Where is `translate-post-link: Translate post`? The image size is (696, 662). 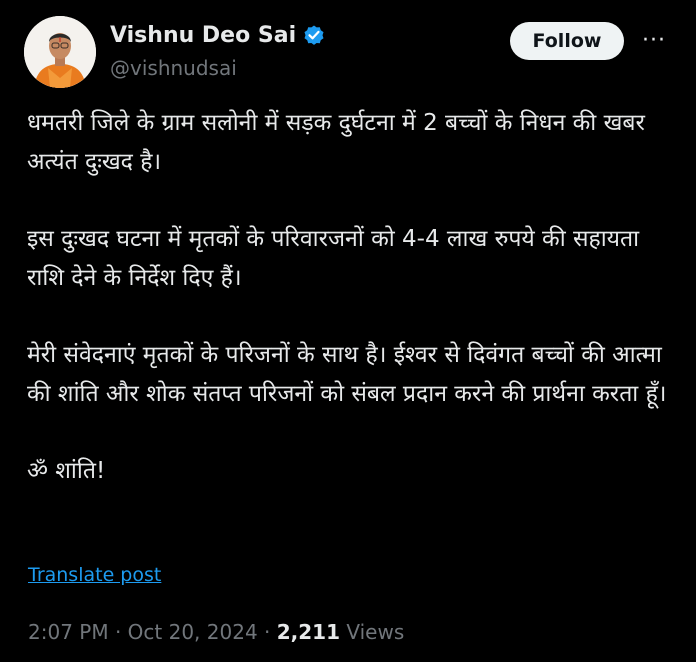 translate-post-link: Translate post is located at coordinates (94, 575).